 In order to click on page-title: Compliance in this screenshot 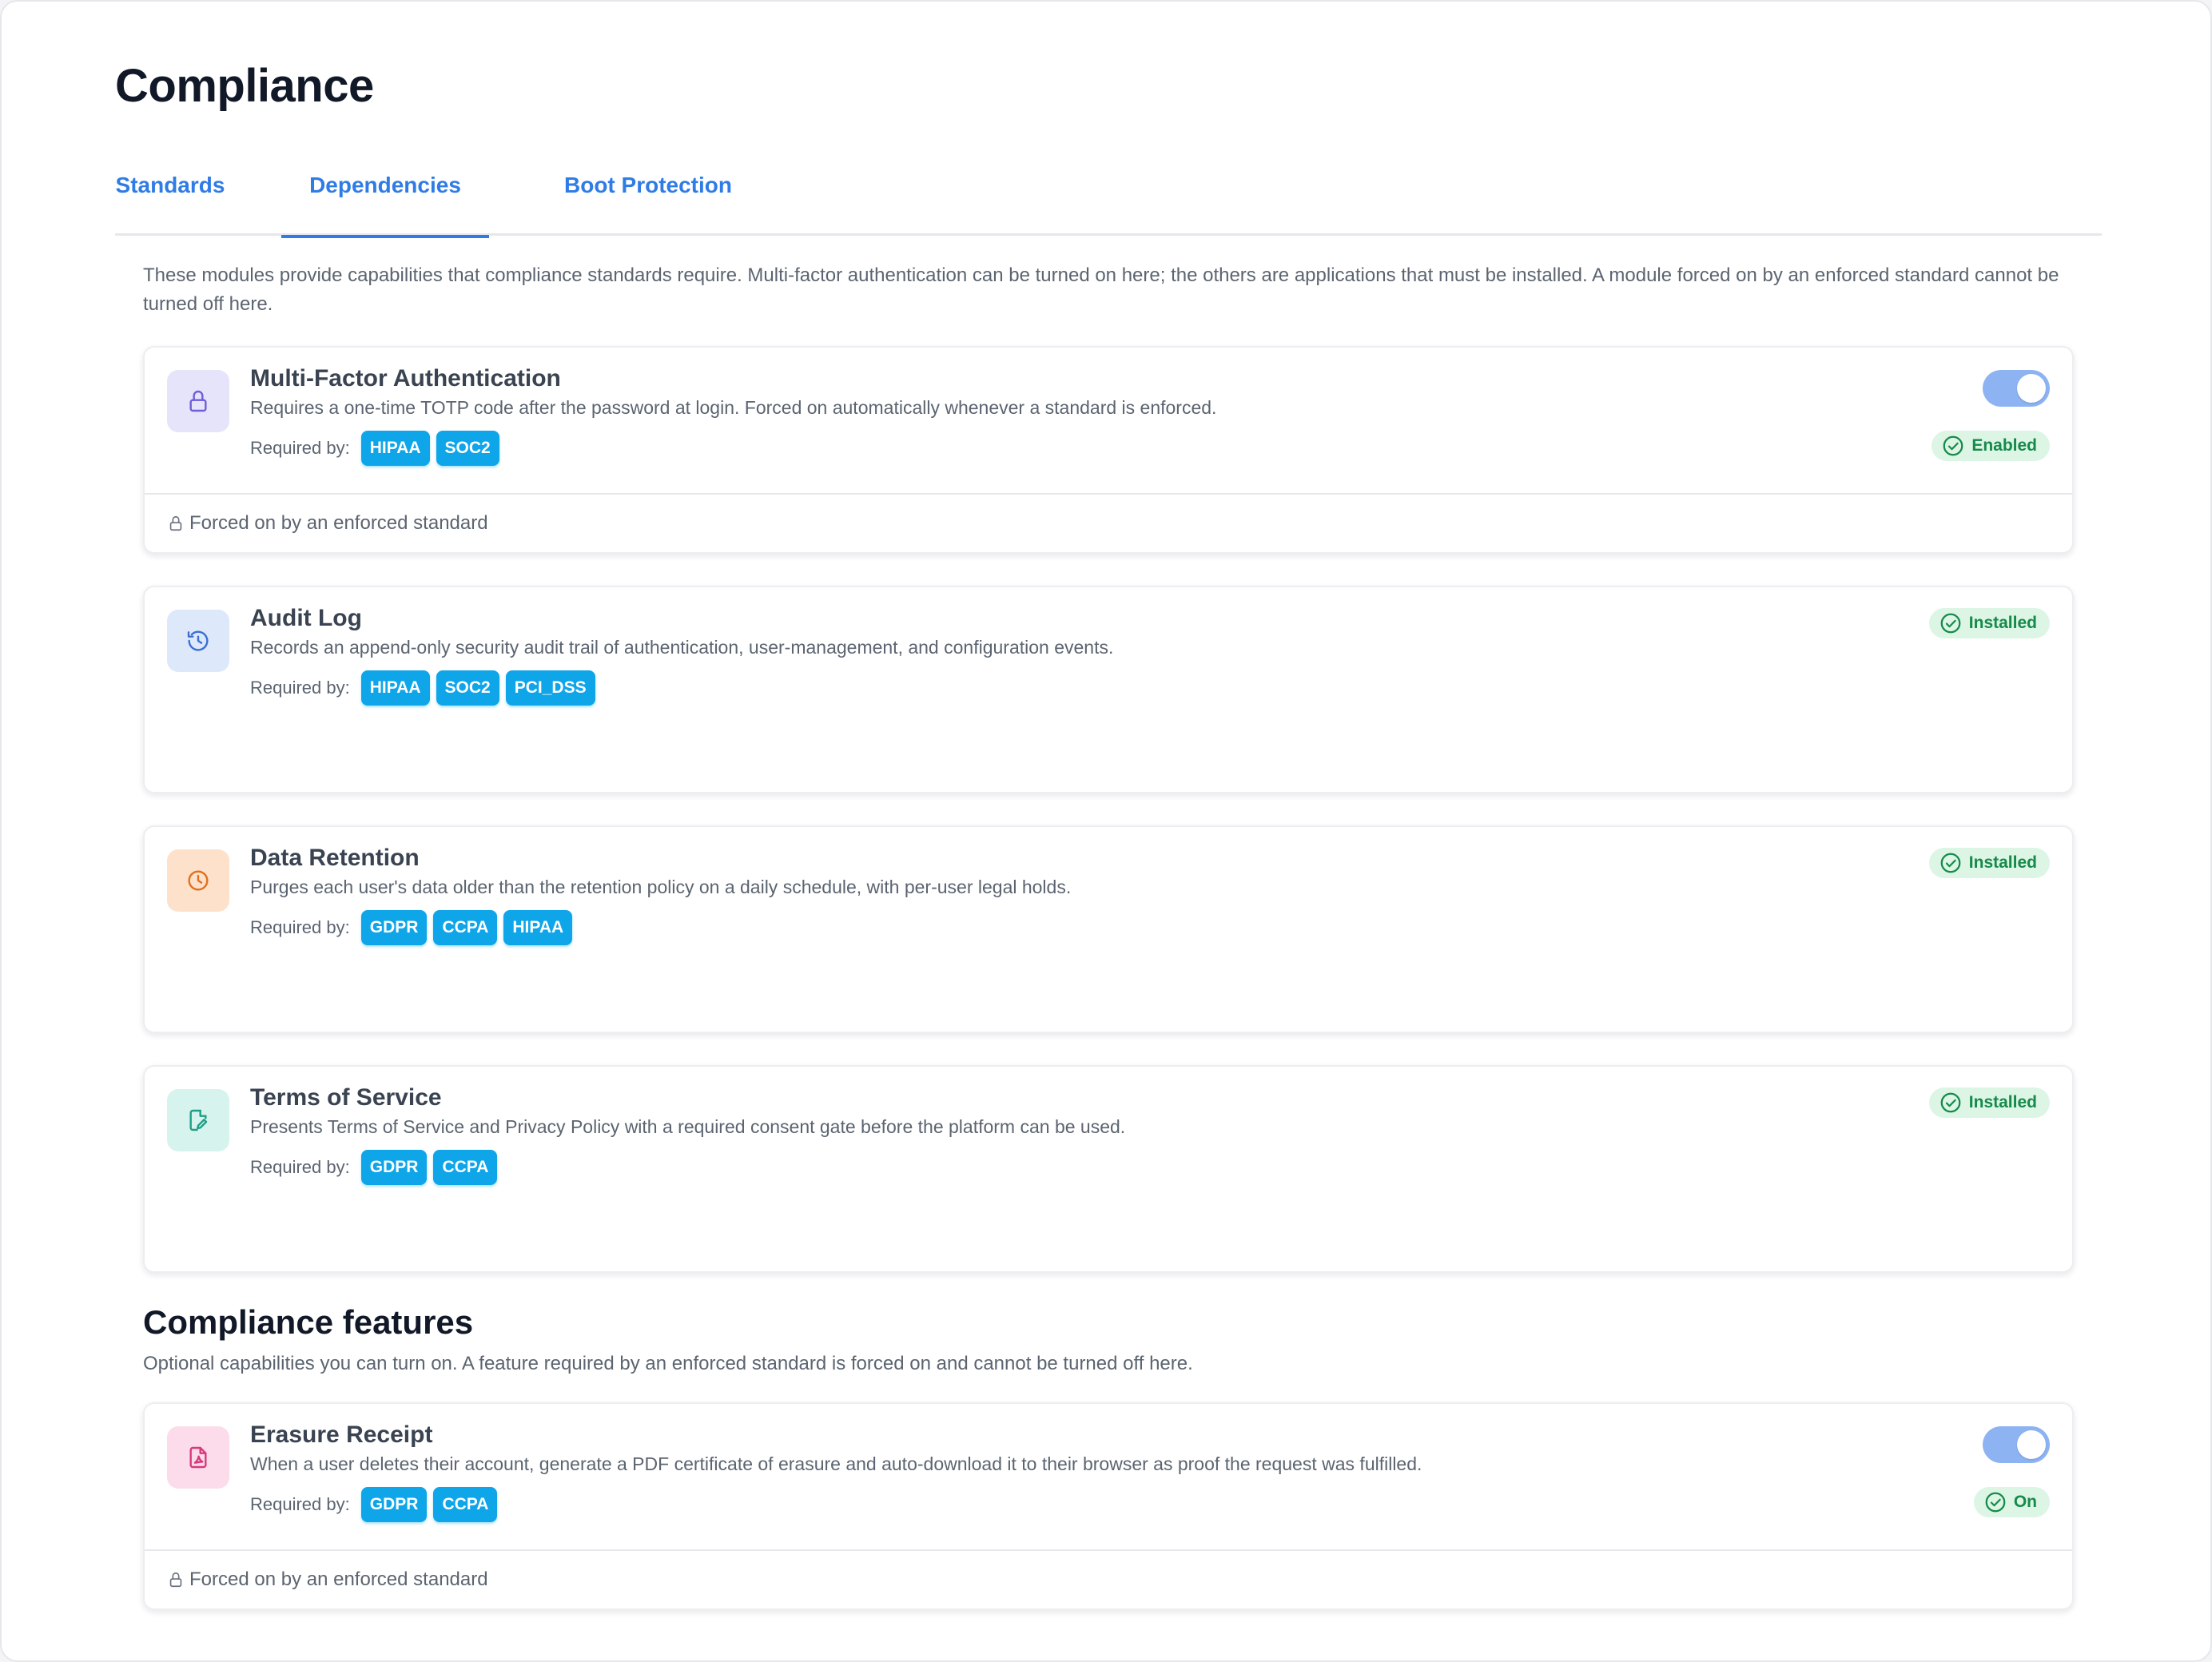, I will do `click(245, 86)`.